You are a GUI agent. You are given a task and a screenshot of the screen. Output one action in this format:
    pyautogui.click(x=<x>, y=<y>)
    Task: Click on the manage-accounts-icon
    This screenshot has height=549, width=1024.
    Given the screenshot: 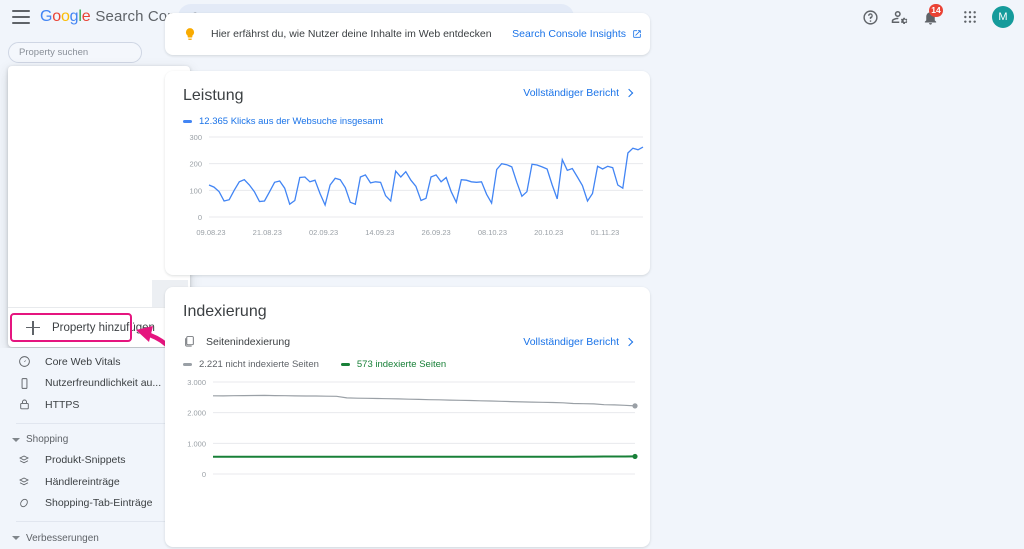 What is the action you would take?
    pyautogui.click(x=900, y=17)
    